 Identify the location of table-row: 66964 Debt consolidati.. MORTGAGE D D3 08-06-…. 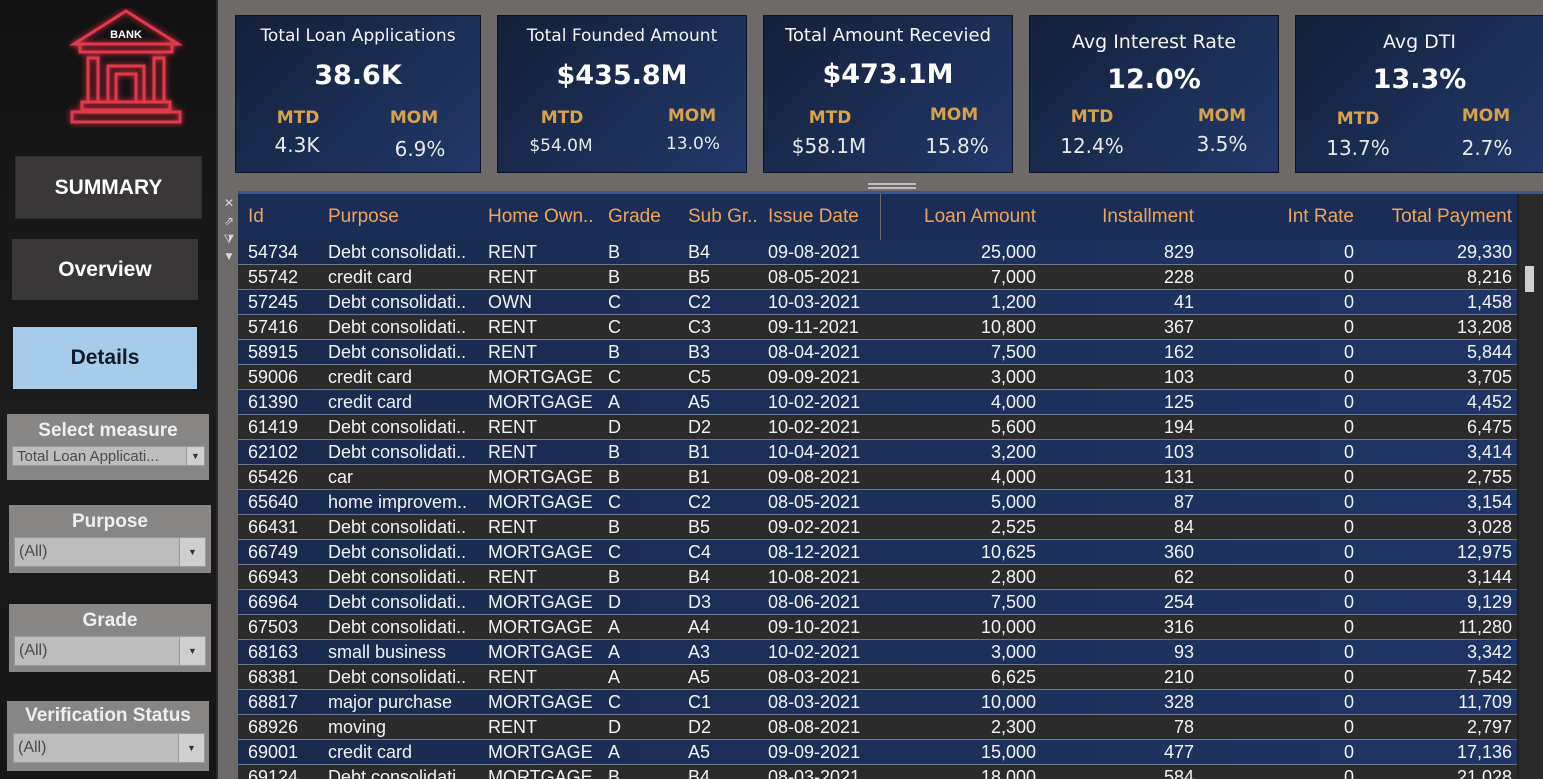
(877, 602).